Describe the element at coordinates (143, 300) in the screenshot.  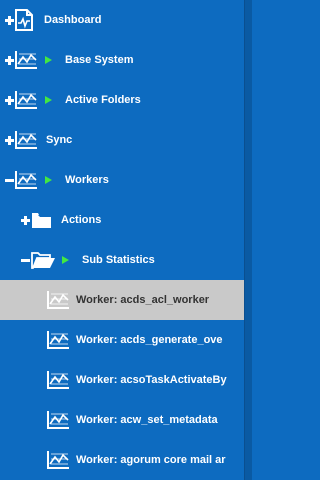
I see `tree-item-label: Worker: acds_acl_worker` at that location.